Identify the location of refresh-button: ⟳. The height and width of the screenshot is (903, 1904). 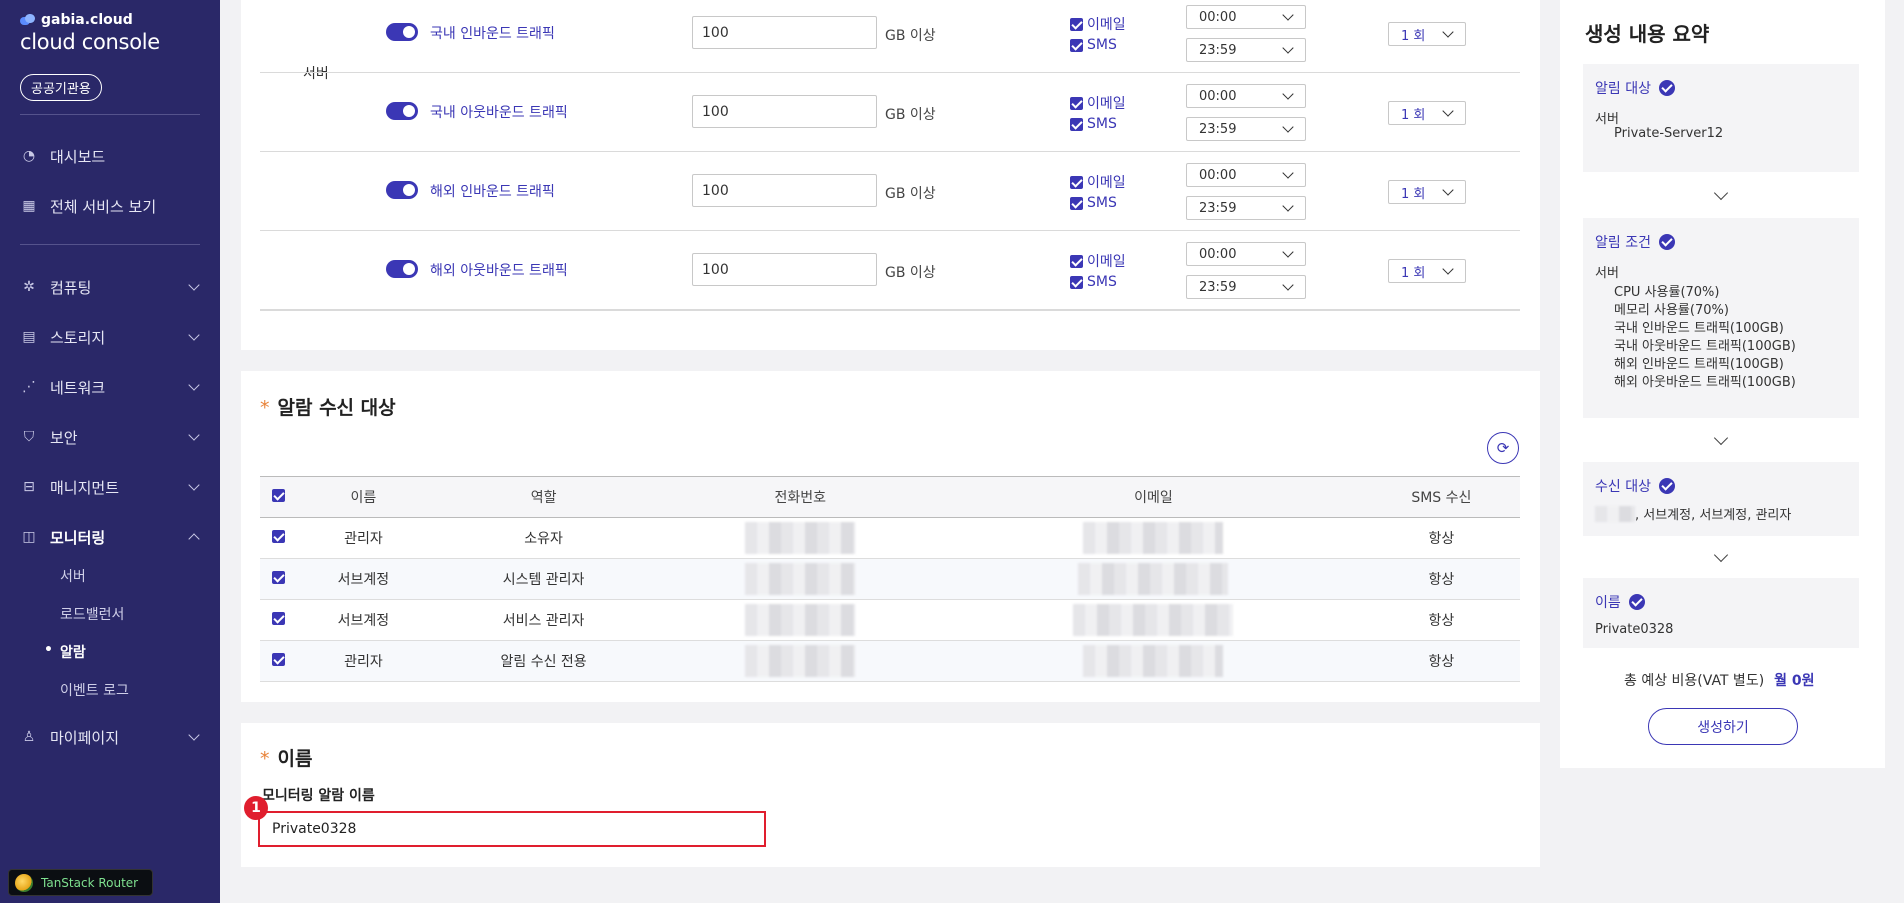
(1503, 448).